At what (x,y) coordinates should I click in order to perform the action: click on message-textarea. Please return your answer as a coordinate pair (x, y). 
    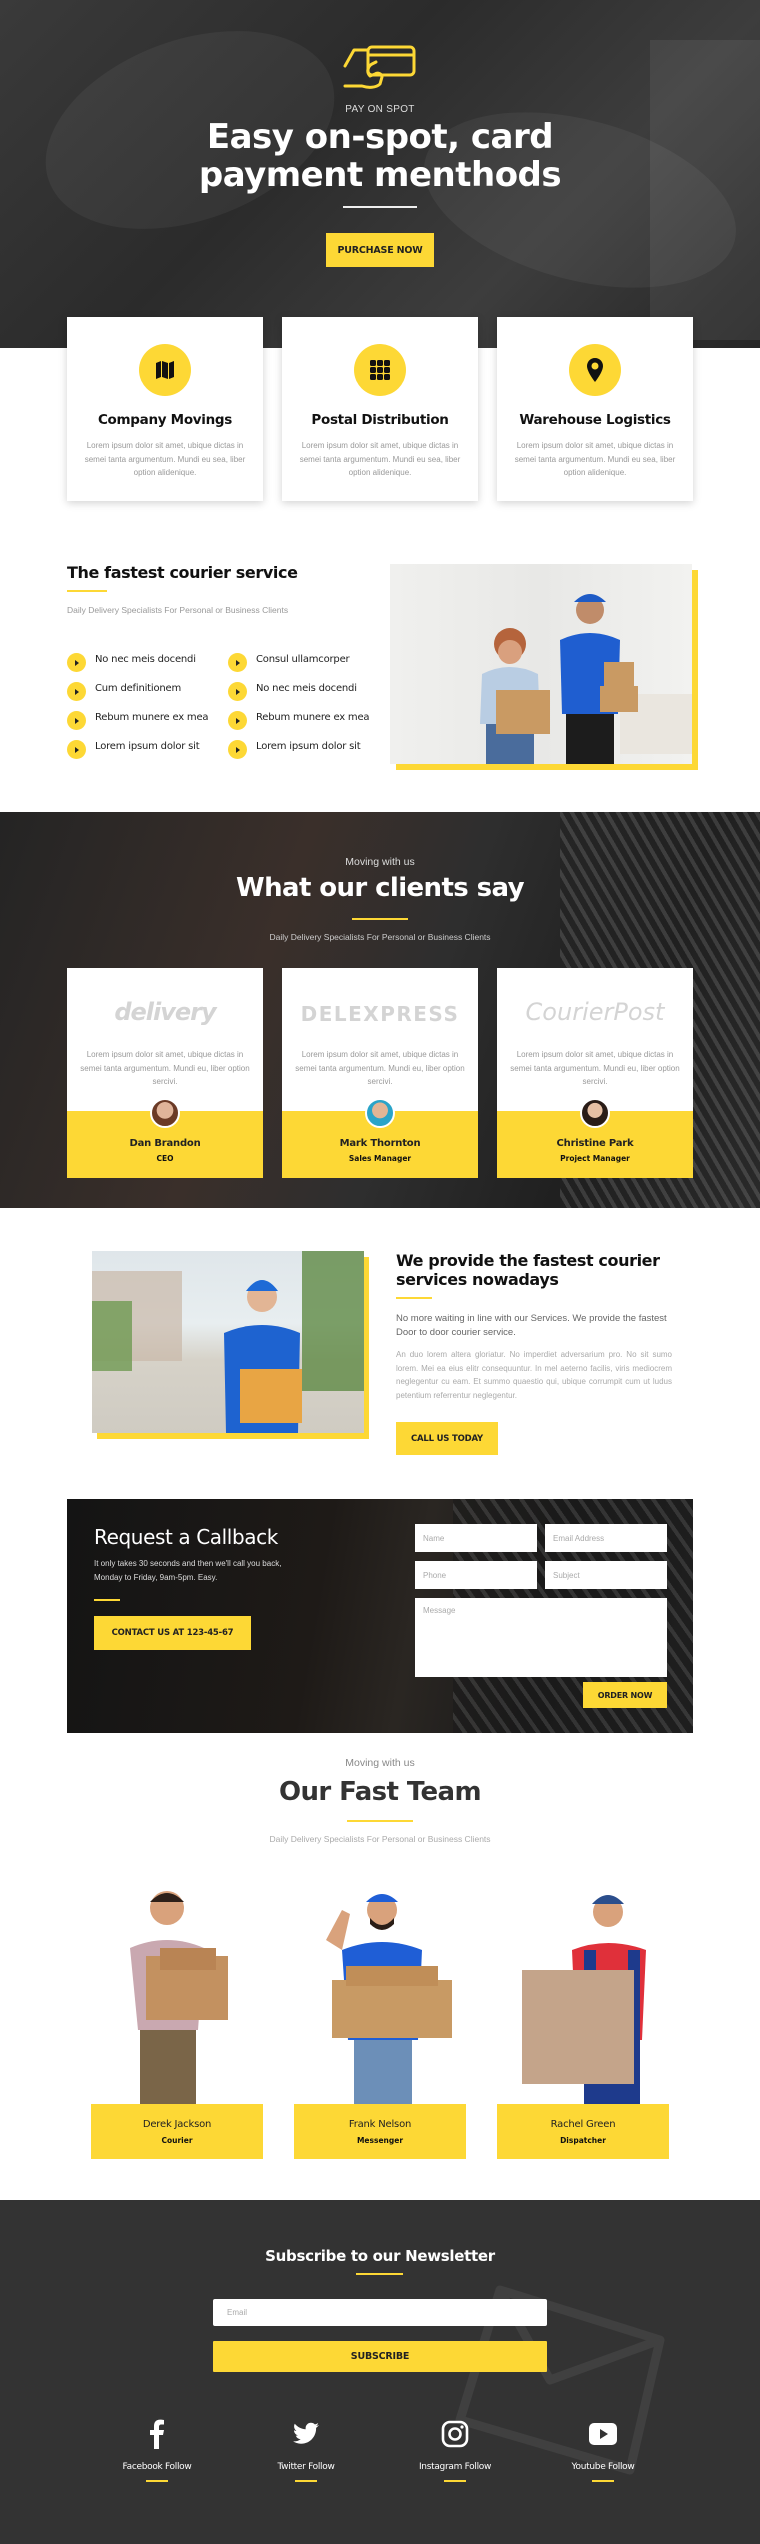
    Looking at the image, I should click on (541, 1637).